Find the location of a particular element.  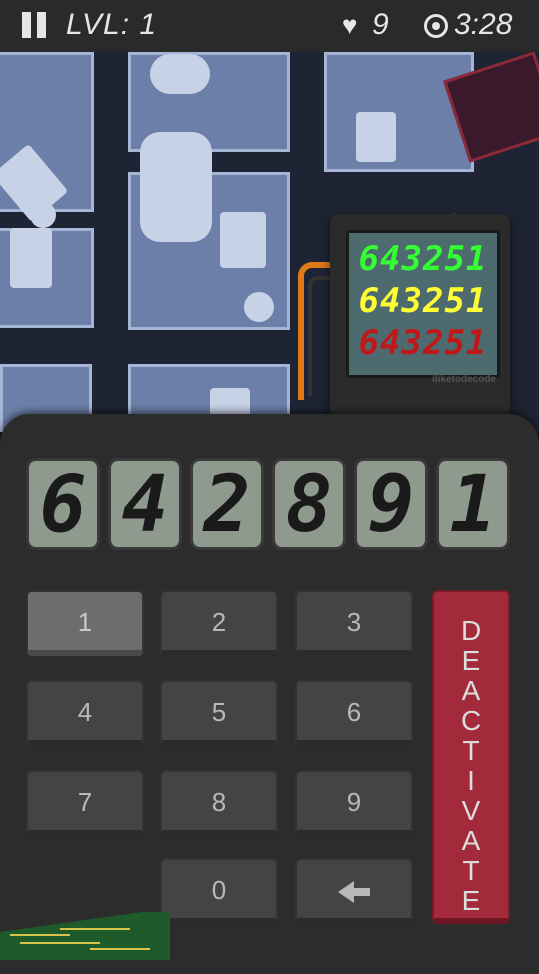

bomb-device: 643251 643251 643251 iliketodecode is located at coordinates (420, 319).